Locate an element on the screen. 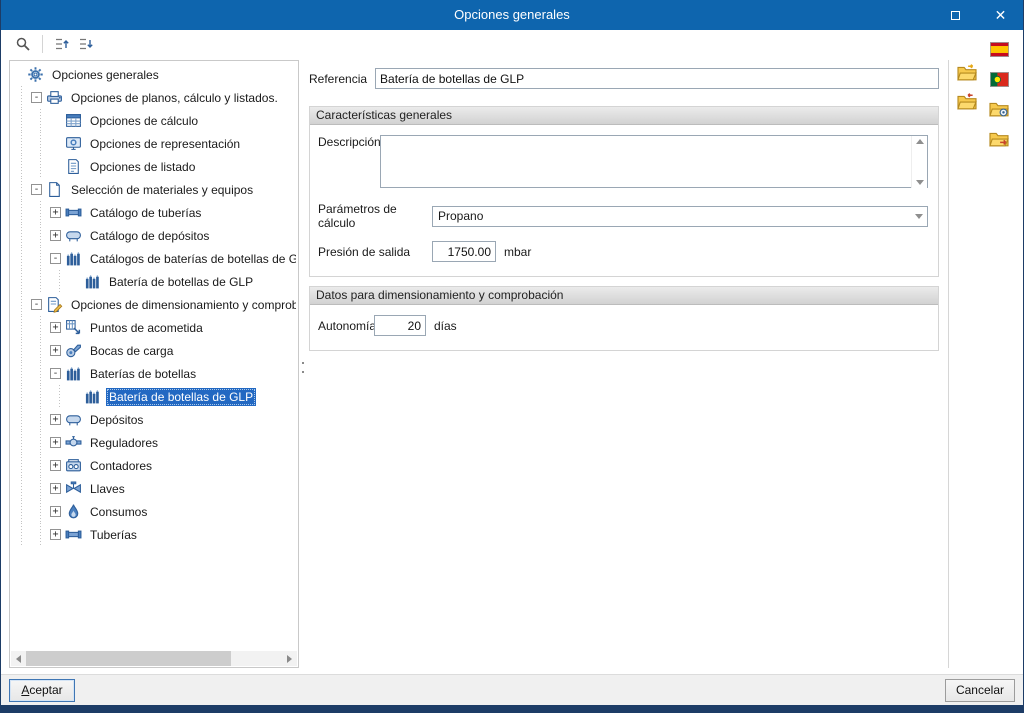 The height and width of the screenshot is (713, 1024). collapse-tree-levels-icon is located at coordinates (62, 44).